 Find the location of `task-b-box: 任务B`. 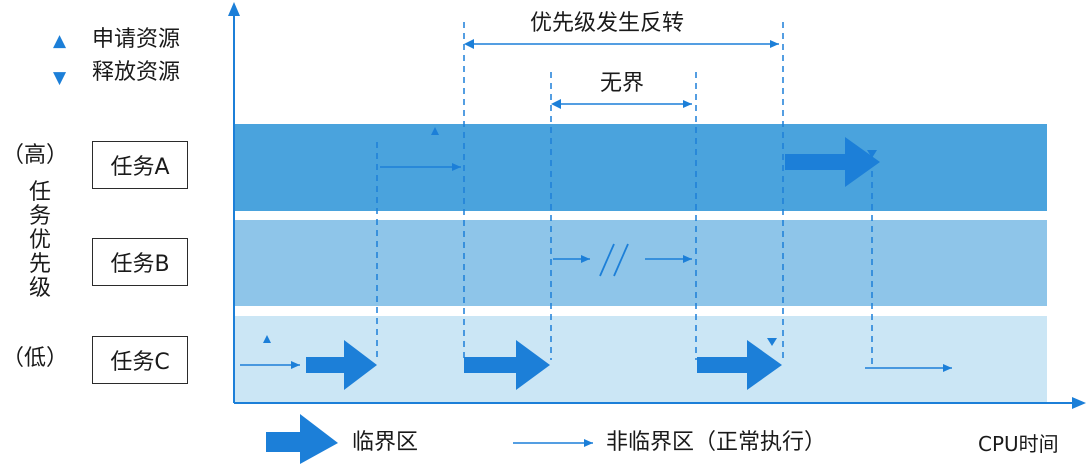

task-b-box: 任务B is located at coordinates (140, 262).